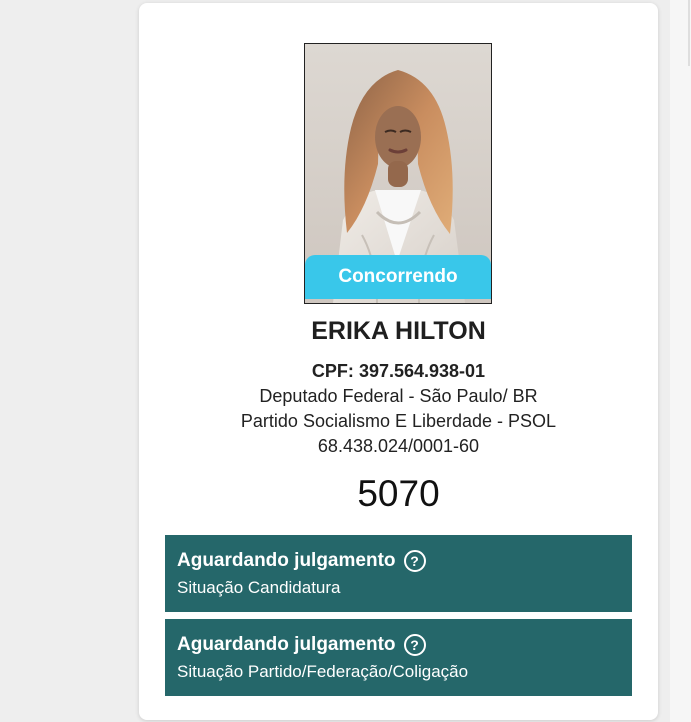 Image resolution: width=691 pixels, height=722 pixels. What do you see at coordinates (398, 396) in the screenshot?
I see `candidate-role: Deputado Federal - São Paulo/ BR` at bounding box center [398, 396].